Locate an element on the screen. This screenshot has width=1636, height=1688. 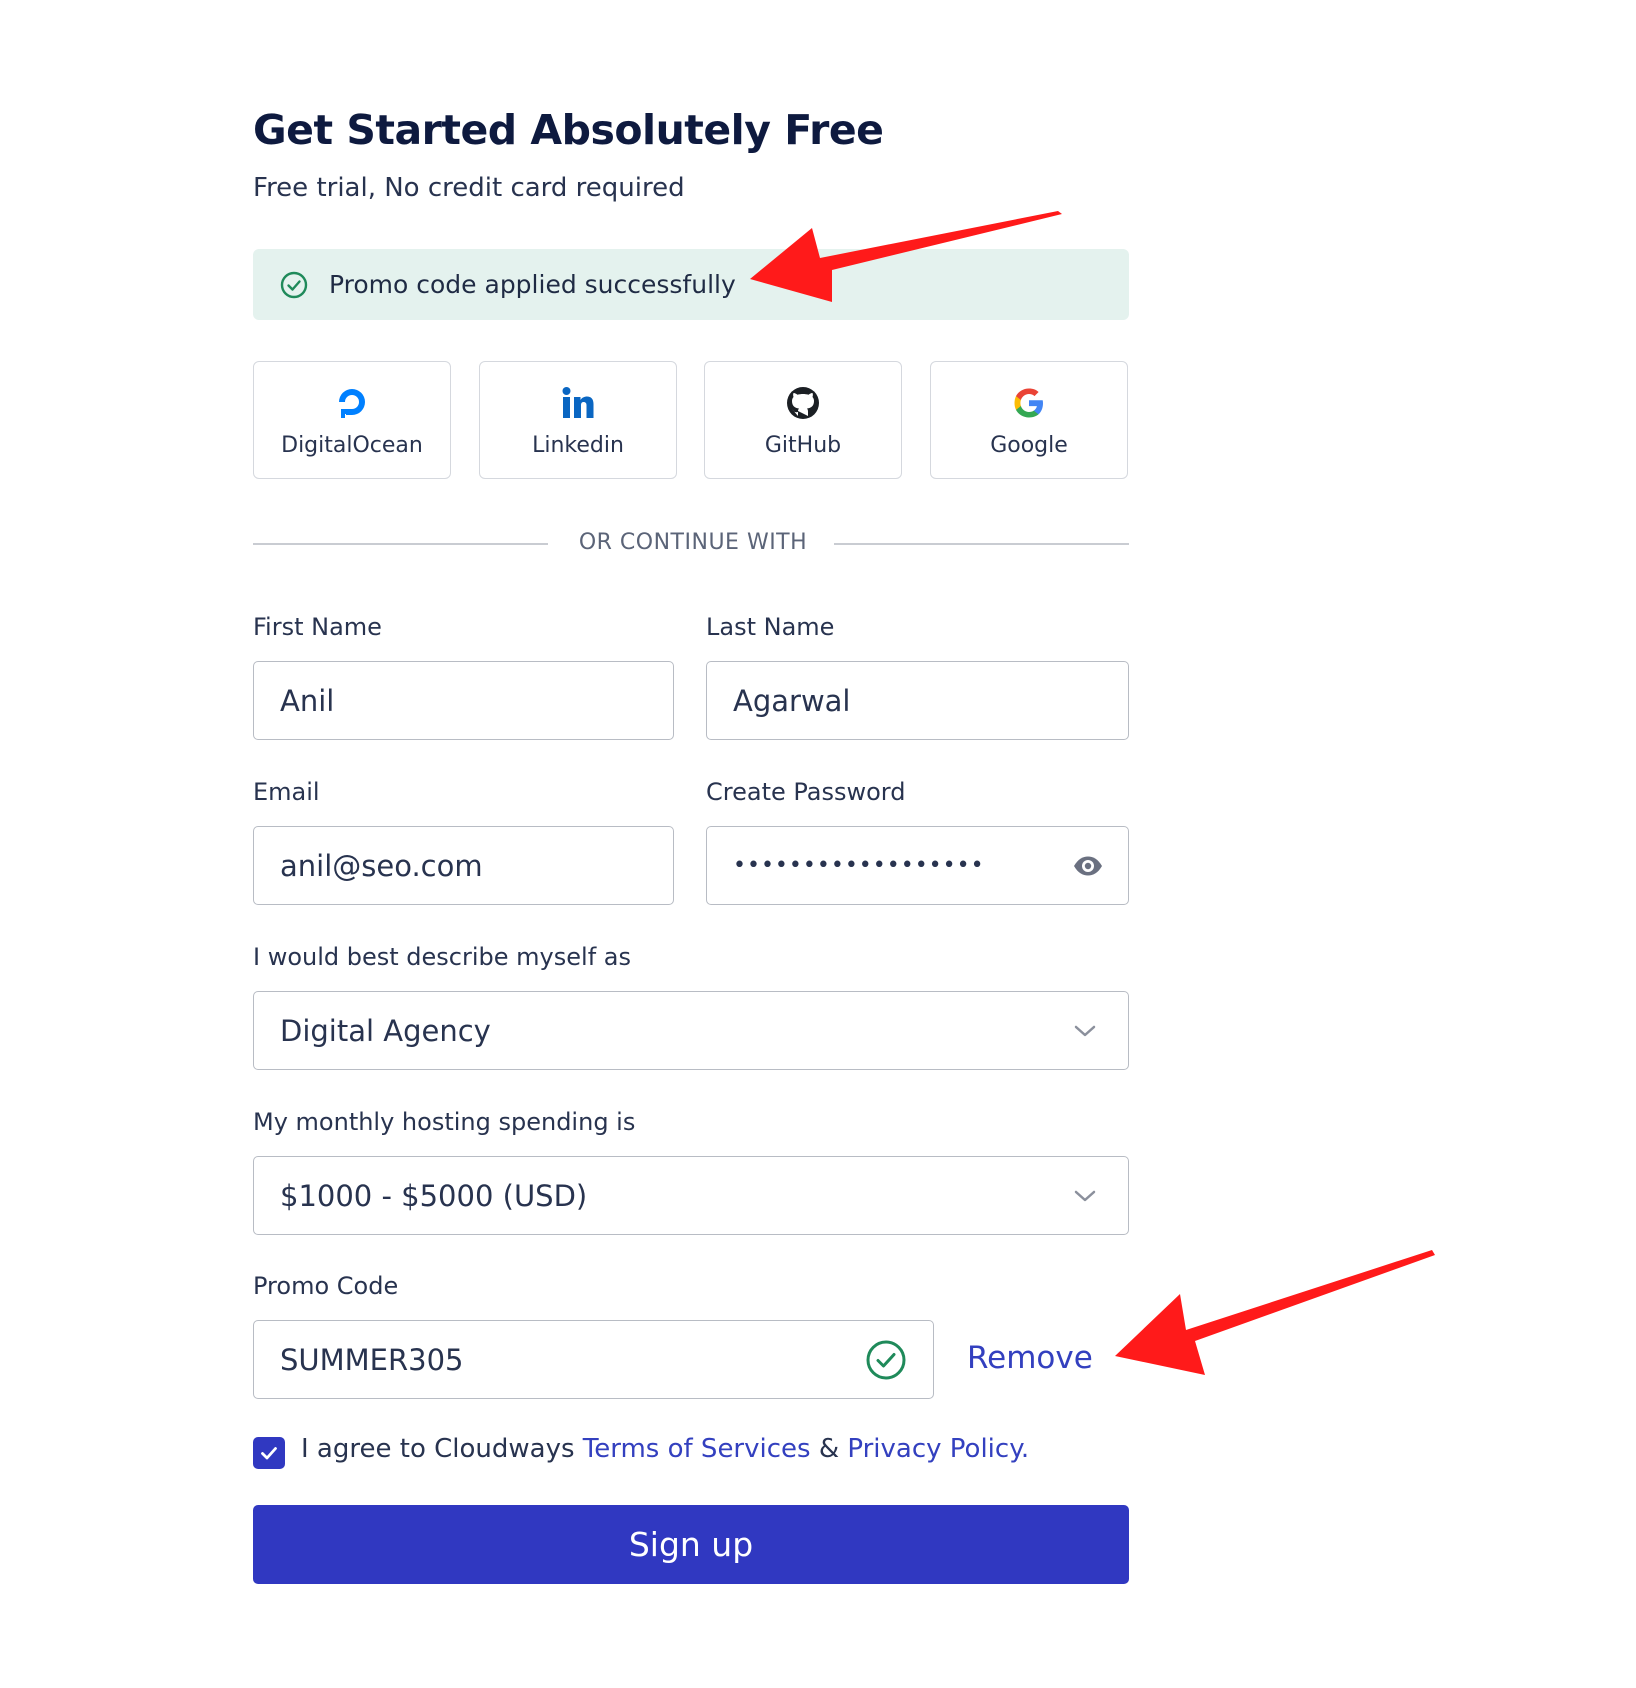
eye-icon is located at coordinates (1088, 866).